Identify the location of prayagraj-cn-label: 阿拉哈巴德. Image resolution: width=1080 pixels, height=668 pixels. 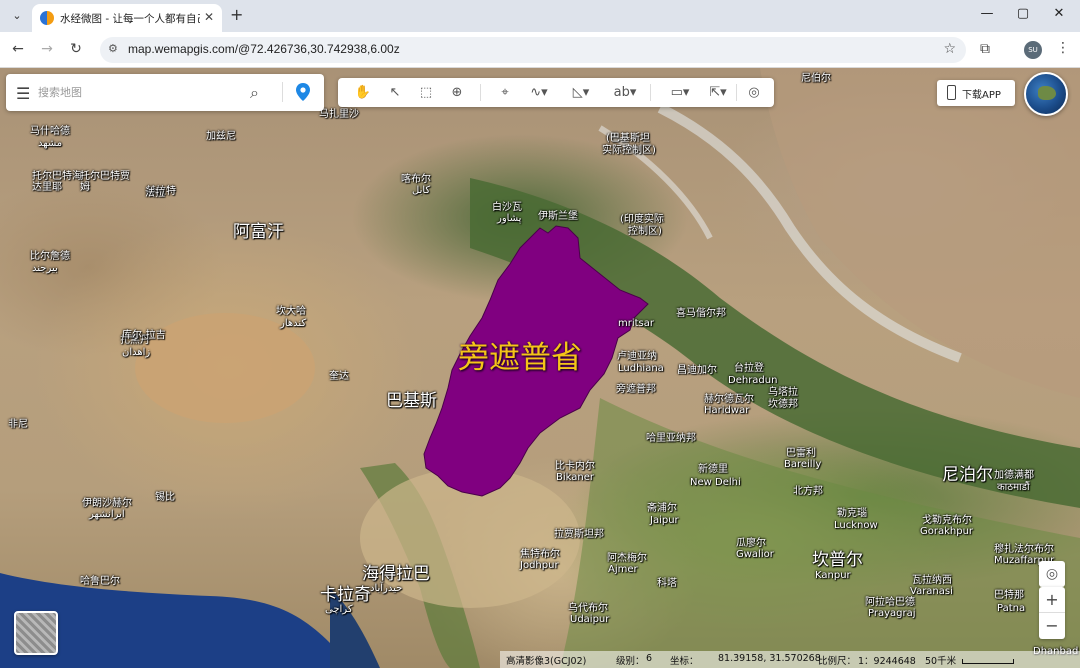
(890, 602).